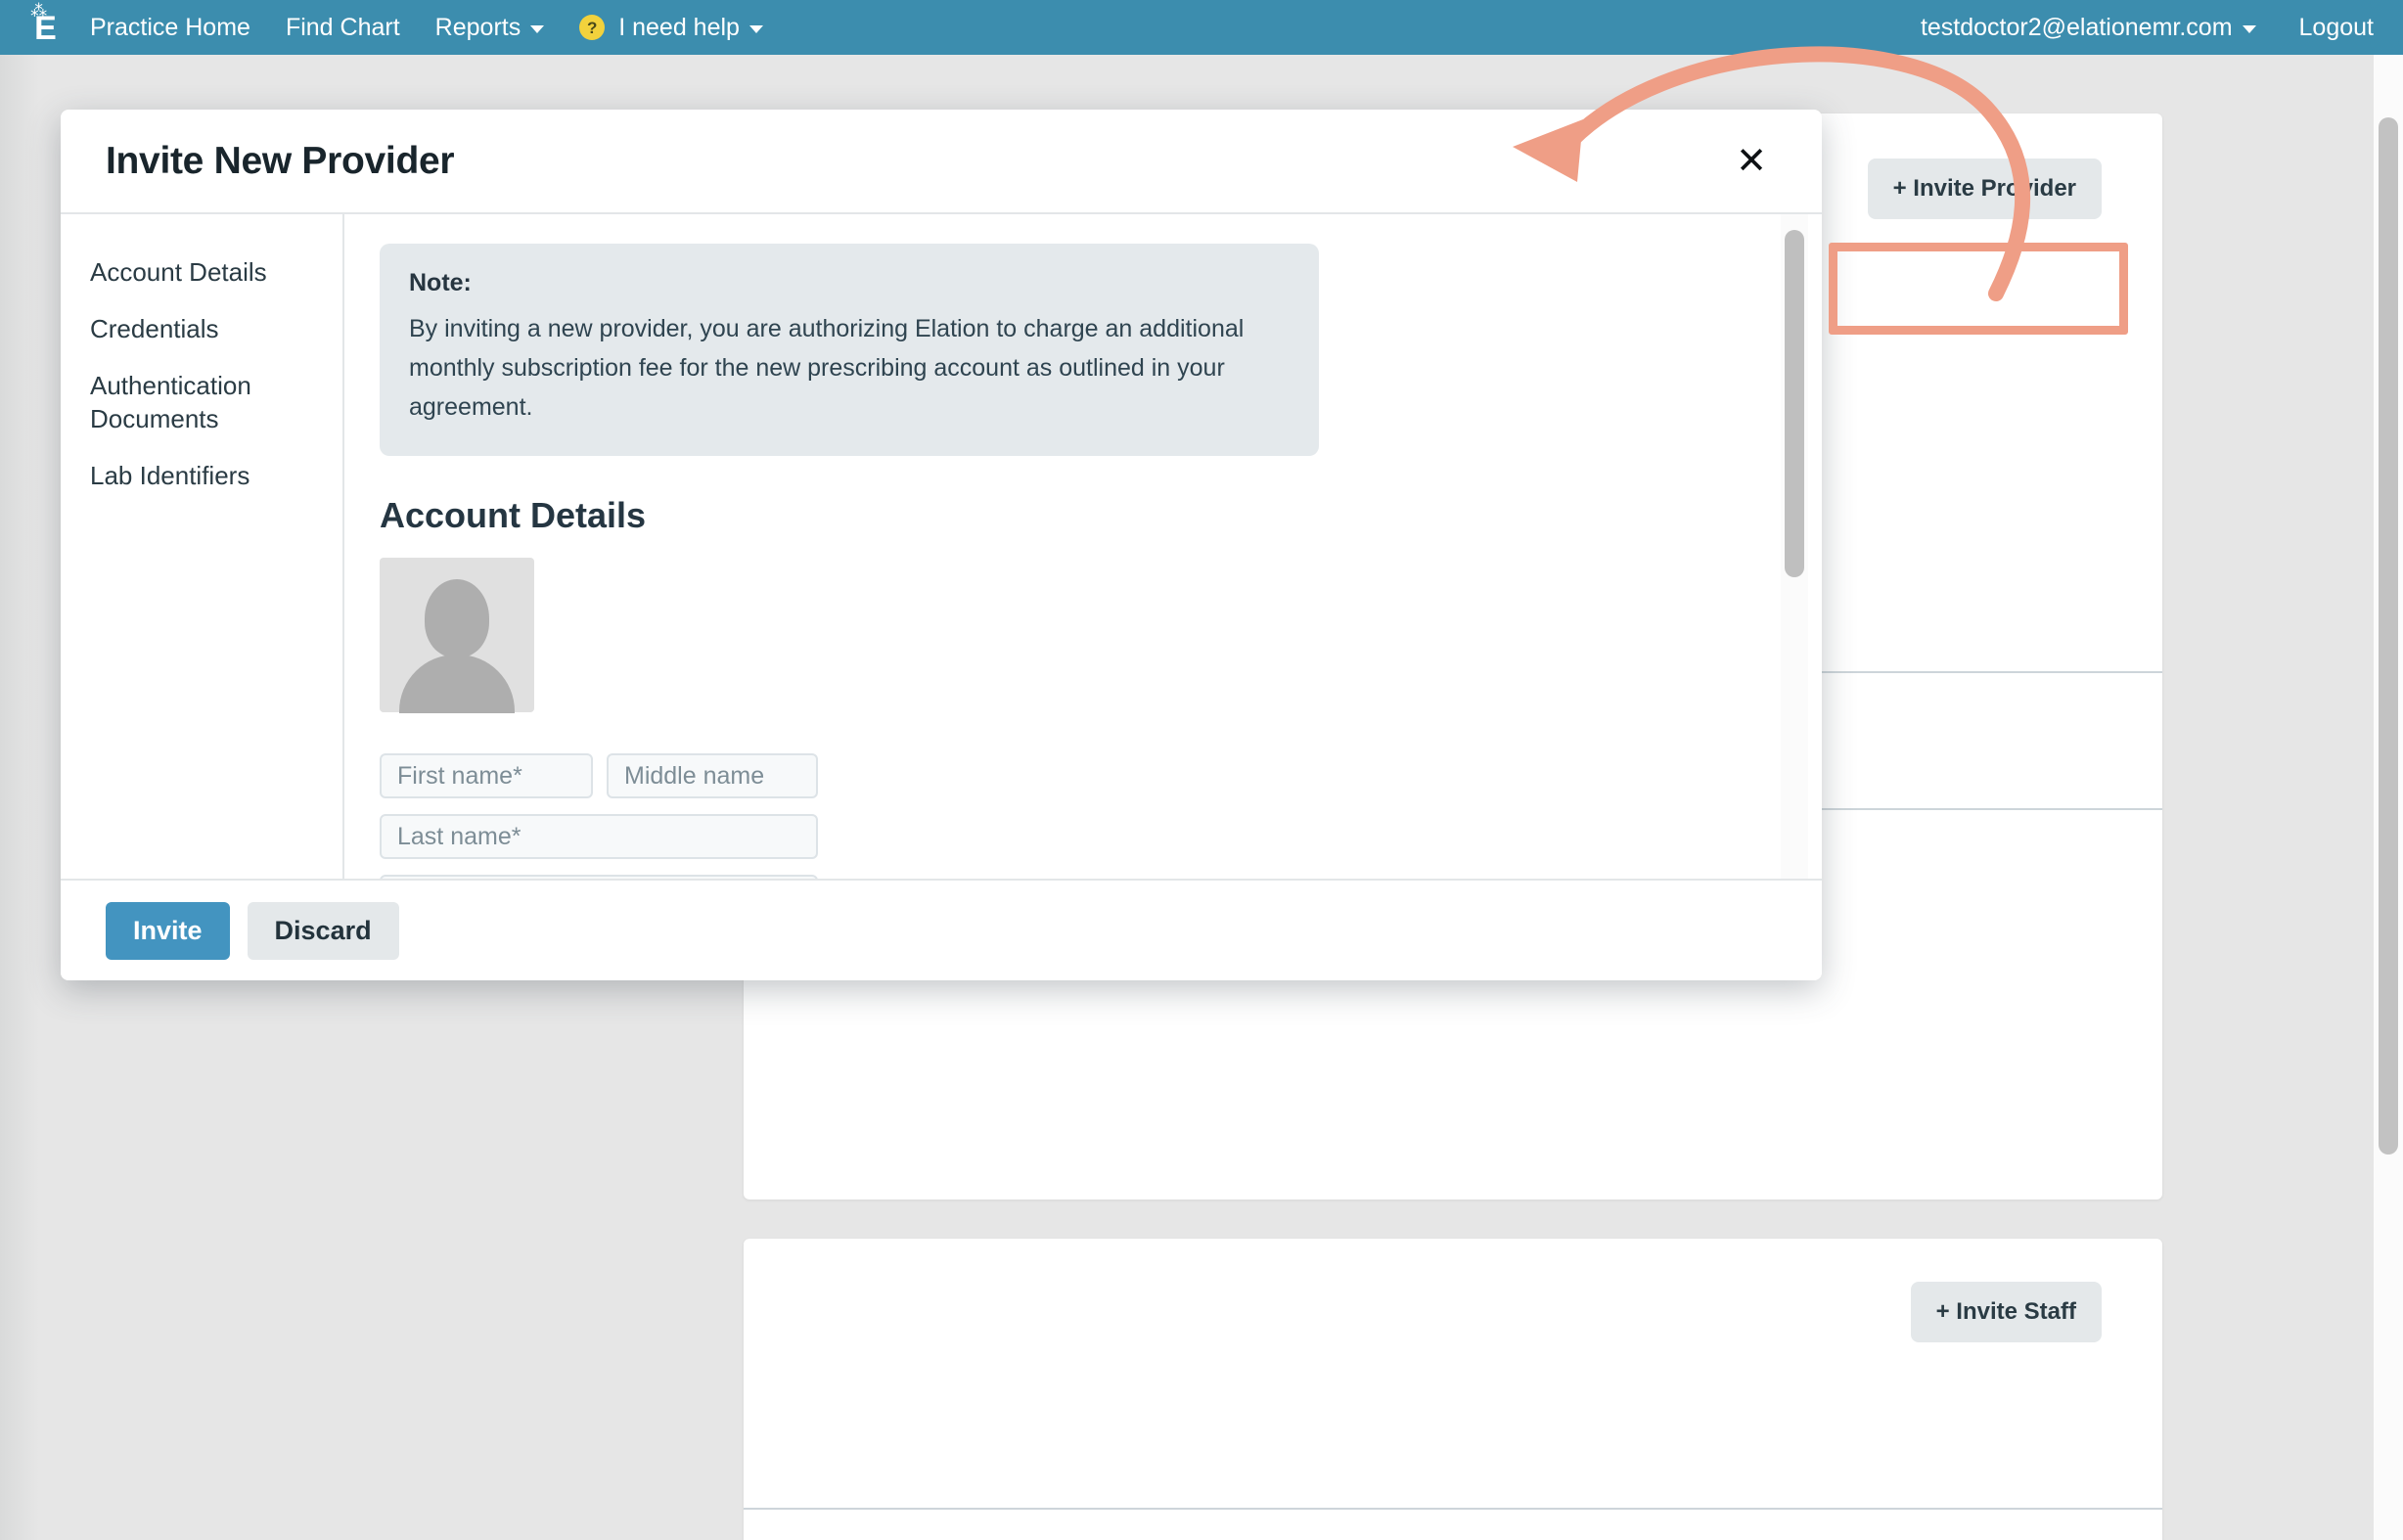 This screenshot has height=1540, width=2403. What do you see at coordinates (599, 836) in the screenshot?
I see `last-name-input: Last name*` at bounding box center [599, 836].